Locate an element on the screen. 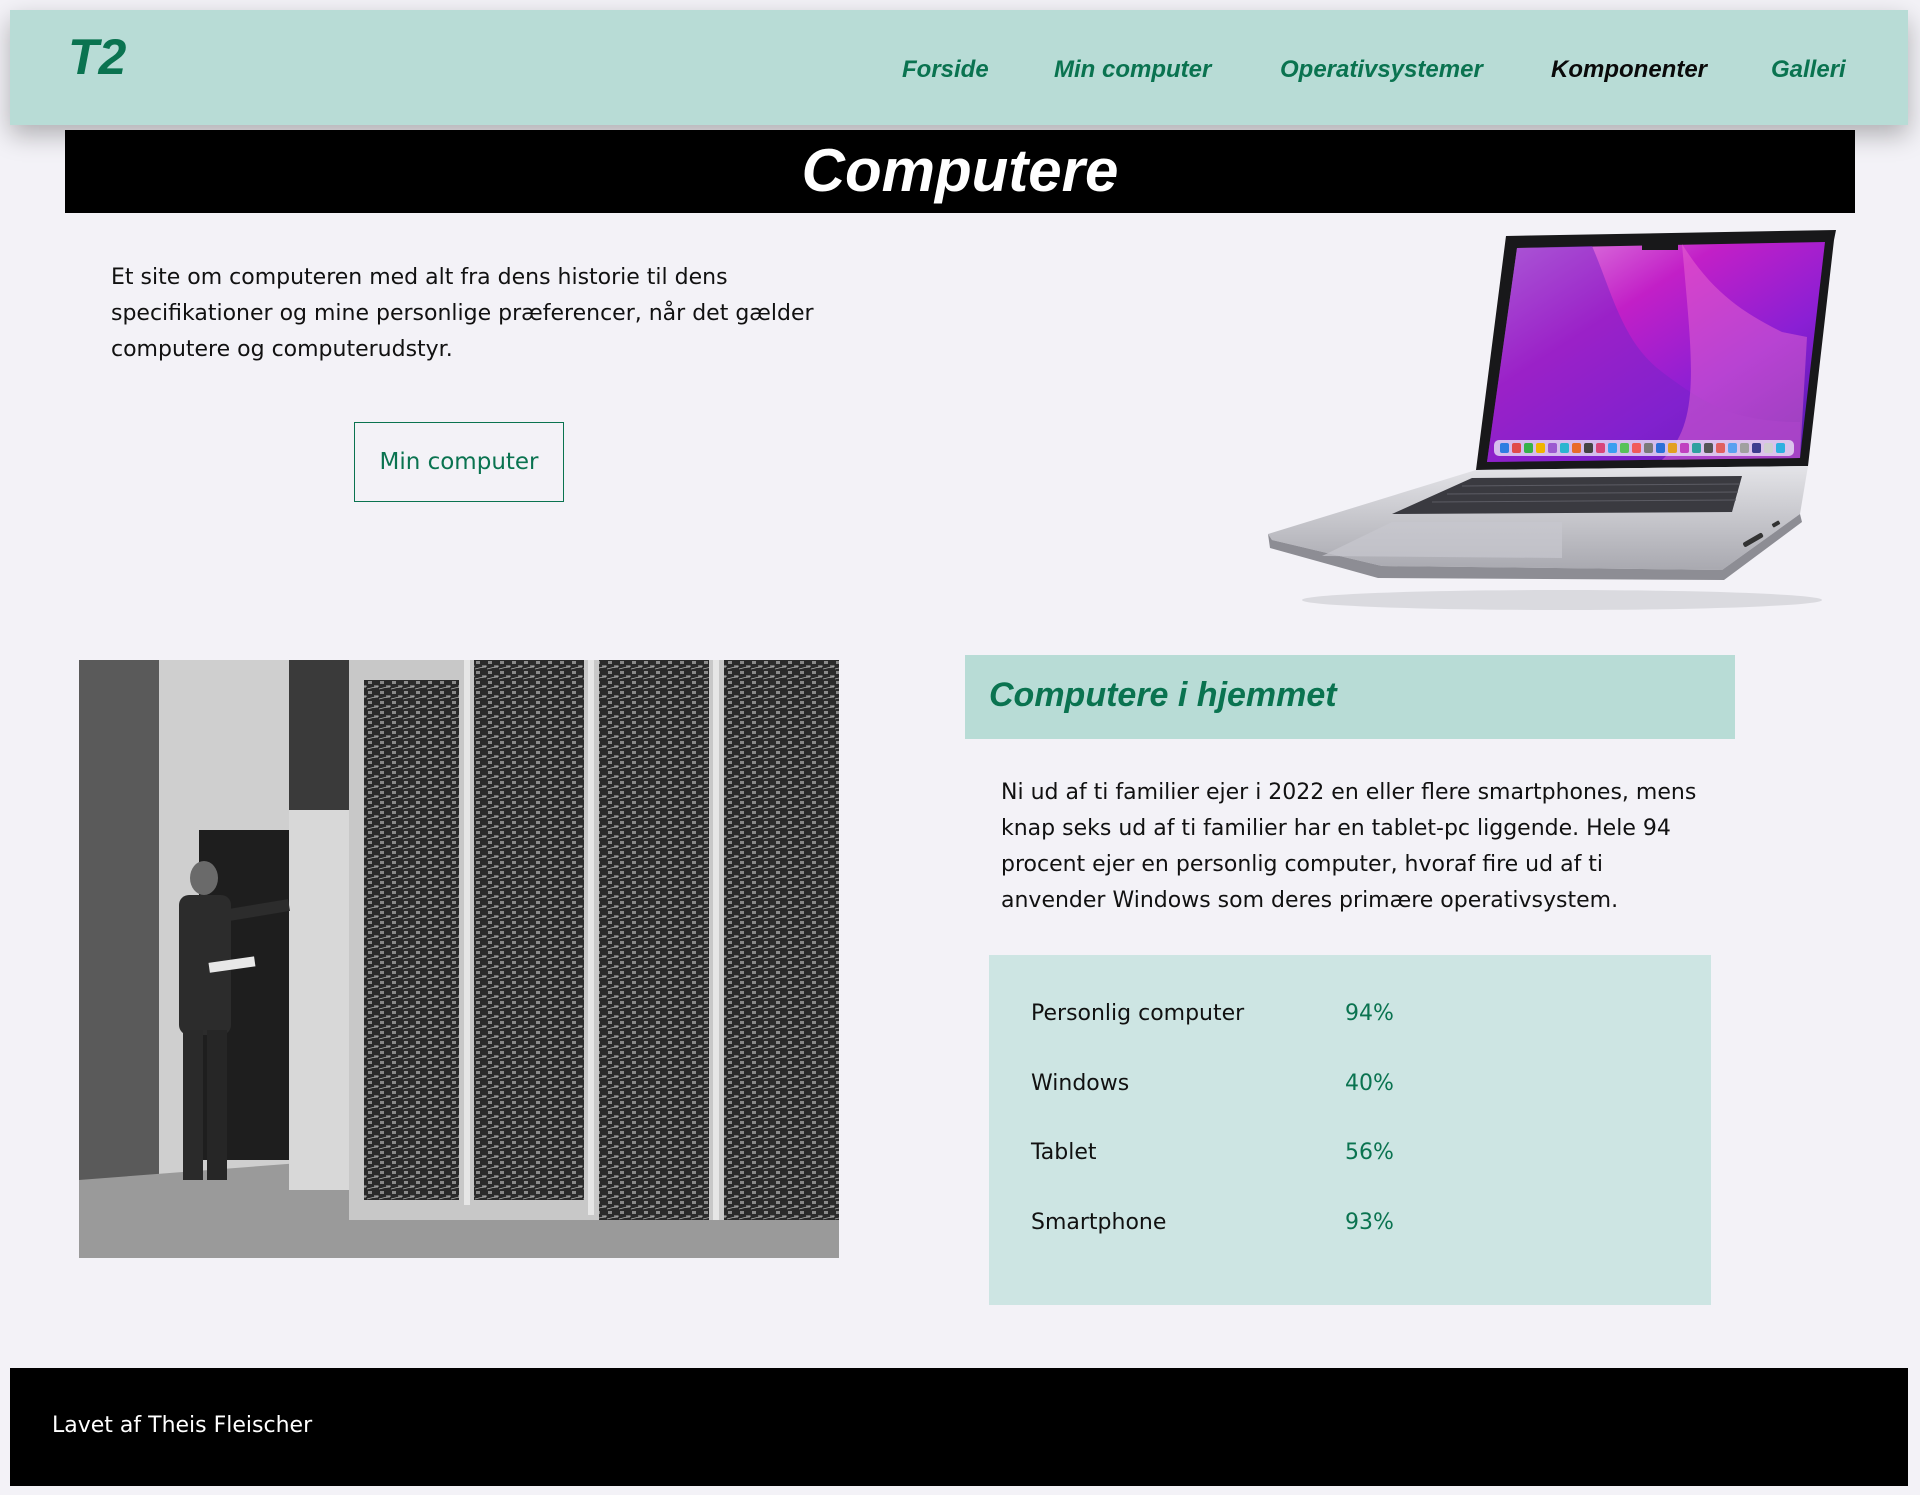 Image resolution: width=1920 pixels, height=1495 pixels. stat-value: 40% is located at coordinates (1369, 1083).